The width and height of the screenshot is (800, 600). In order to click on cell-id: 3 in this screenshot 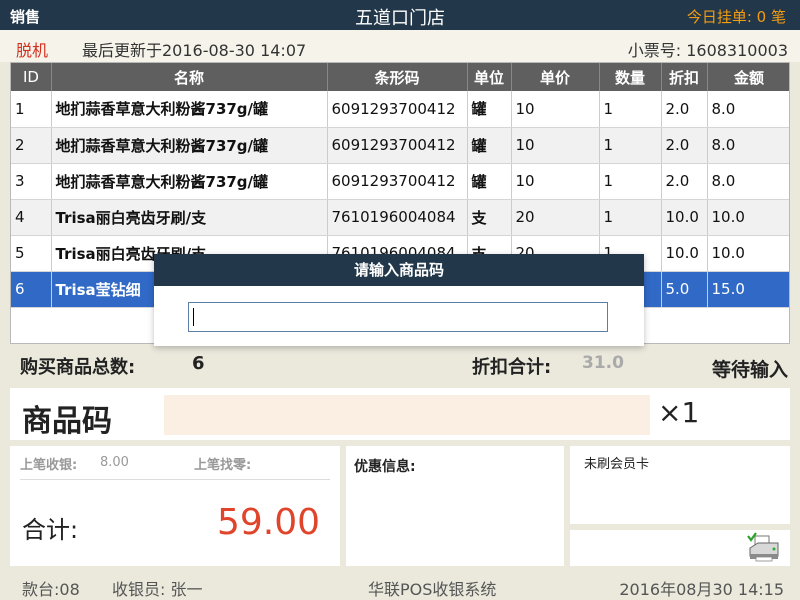, I will do `click(31, 181)`.